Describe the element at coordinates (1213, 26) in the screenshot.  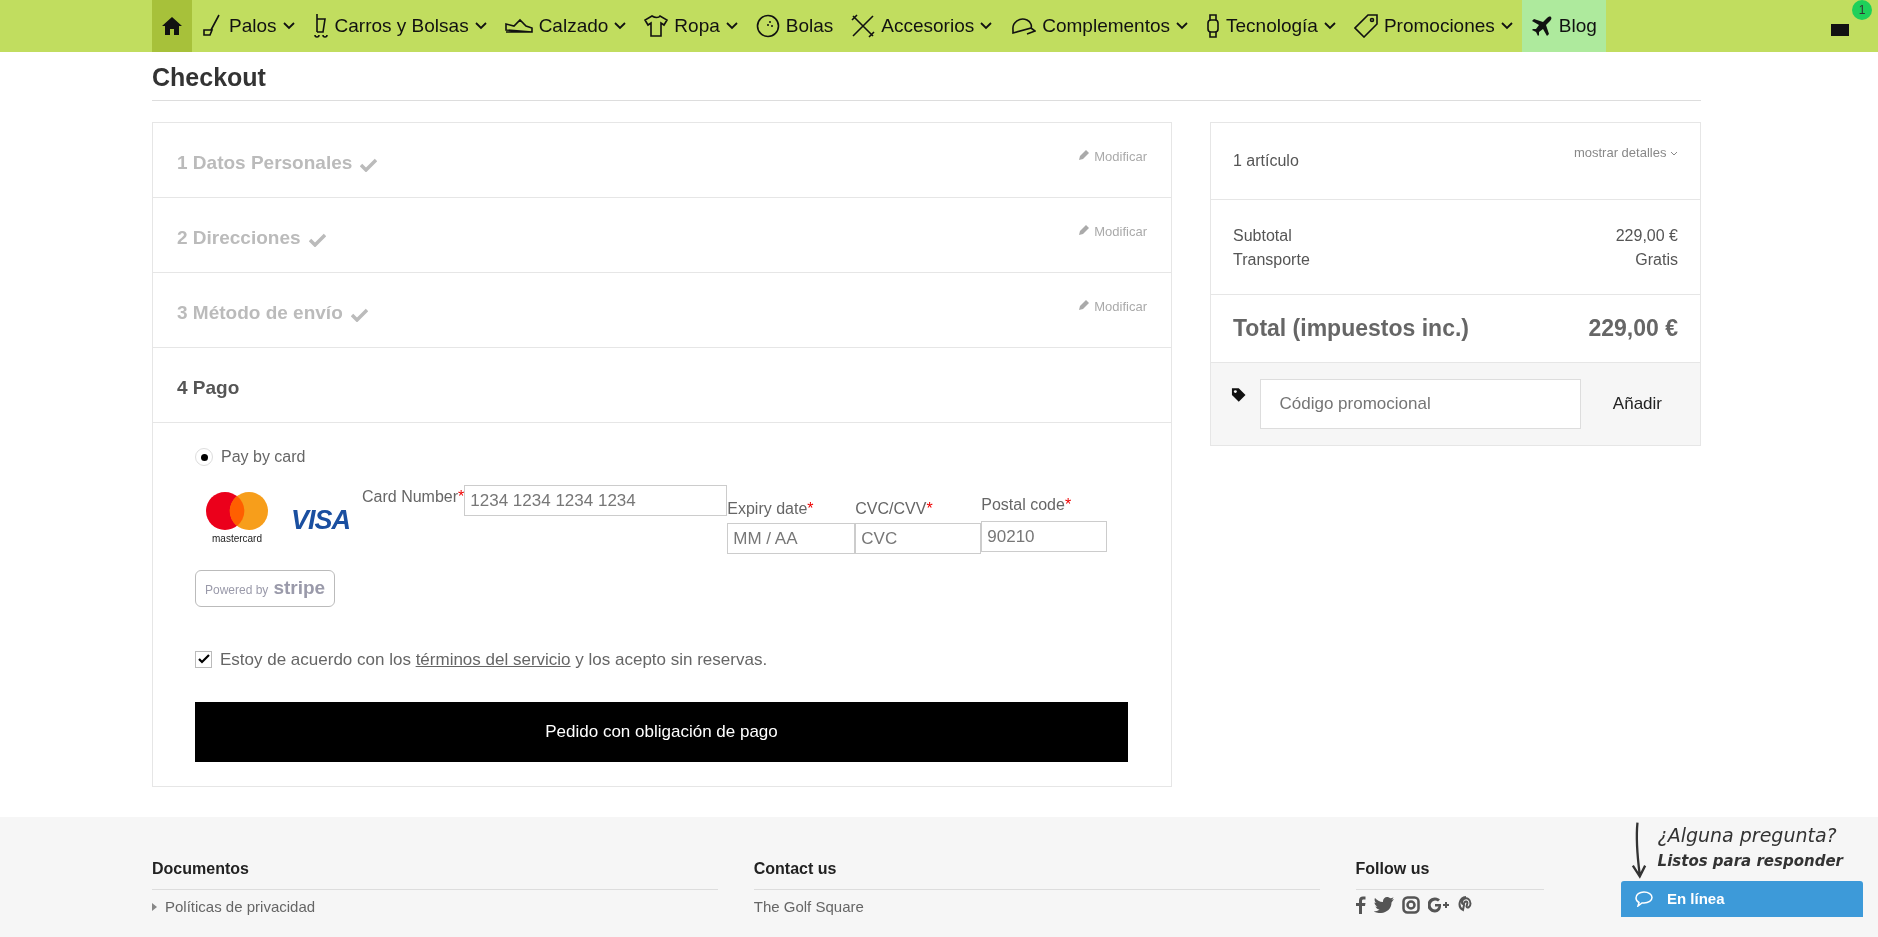
I see `watch-icon` at that location.